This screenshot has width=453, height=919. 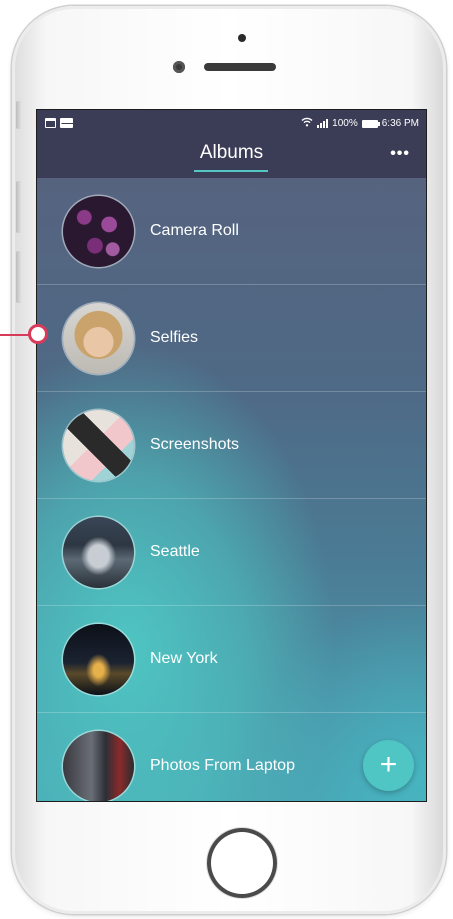 What do you see at coordinates (400, 154) in the screenshot?
I see `more-icon: •••` at bounding box center [400, 154].